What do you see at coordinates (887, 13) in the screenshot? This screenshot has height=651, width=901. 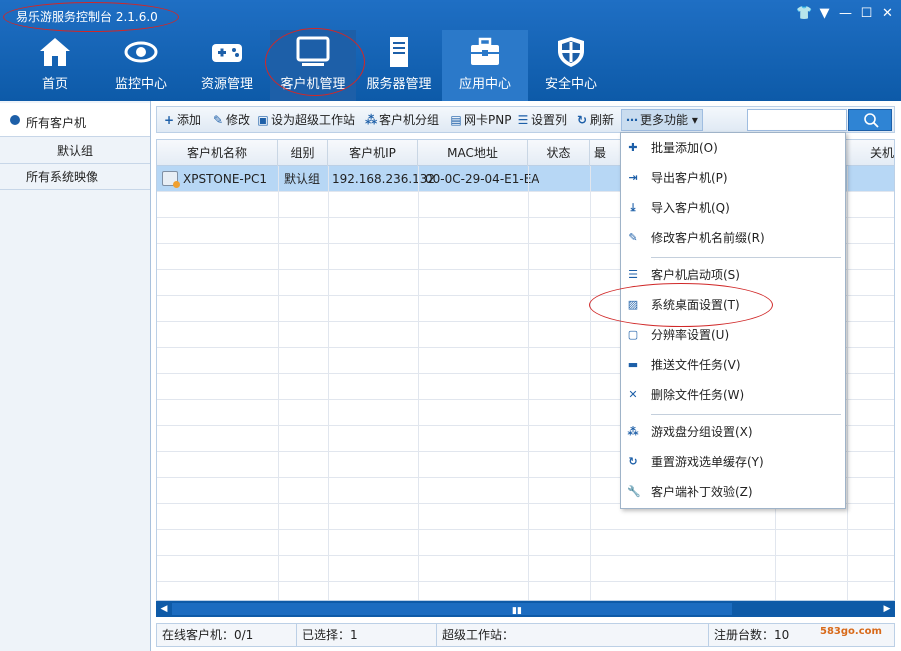 I see `close-icon: ✕` at bounding box center [887, 13].